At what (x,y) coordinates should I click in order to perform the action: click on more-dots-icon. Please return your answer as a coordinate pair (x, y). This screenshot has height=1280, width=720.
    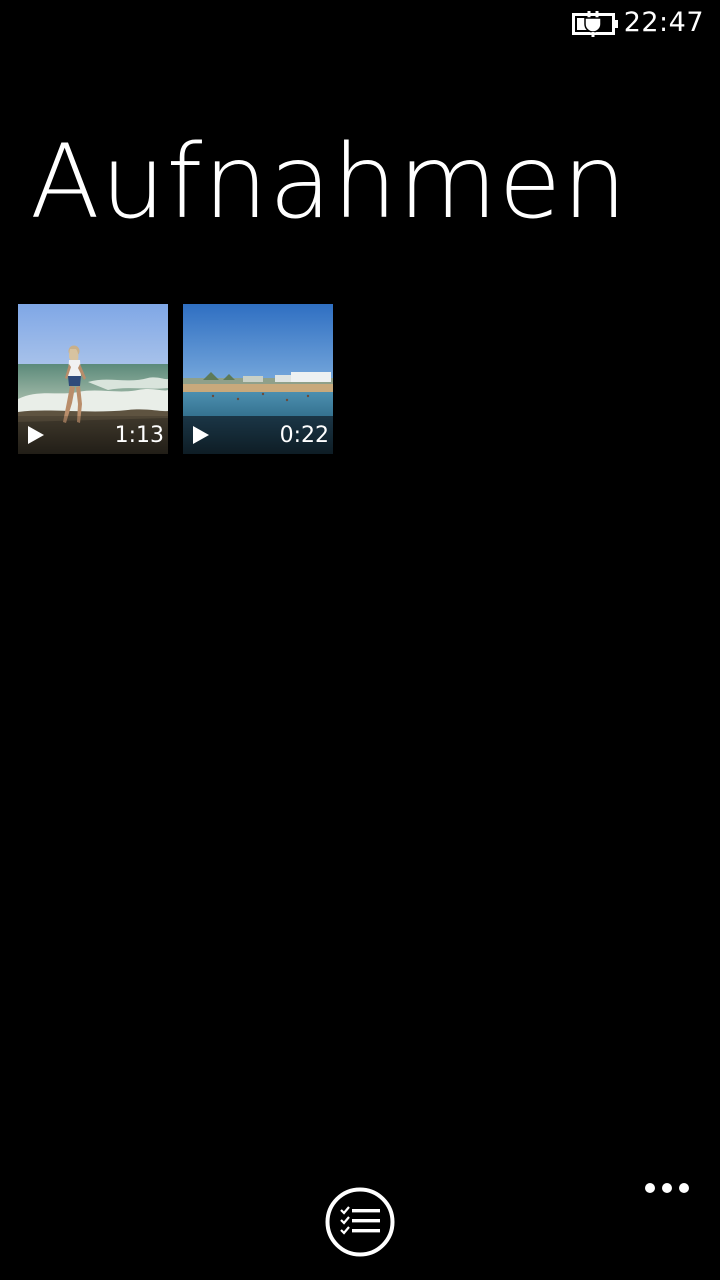
    Looking at the image, I should click on (667, 1188).